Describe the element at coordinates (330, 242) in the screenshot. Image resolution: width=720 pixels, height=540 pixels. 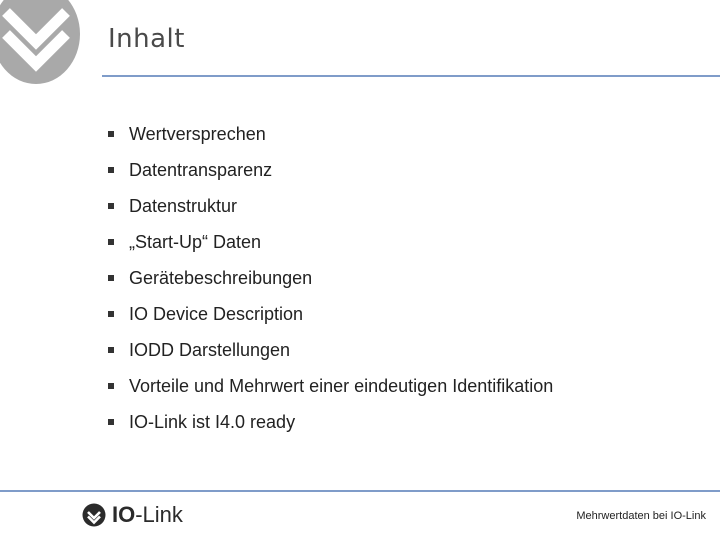
I see `list-item: „Start-Up“ Daten` at that location.